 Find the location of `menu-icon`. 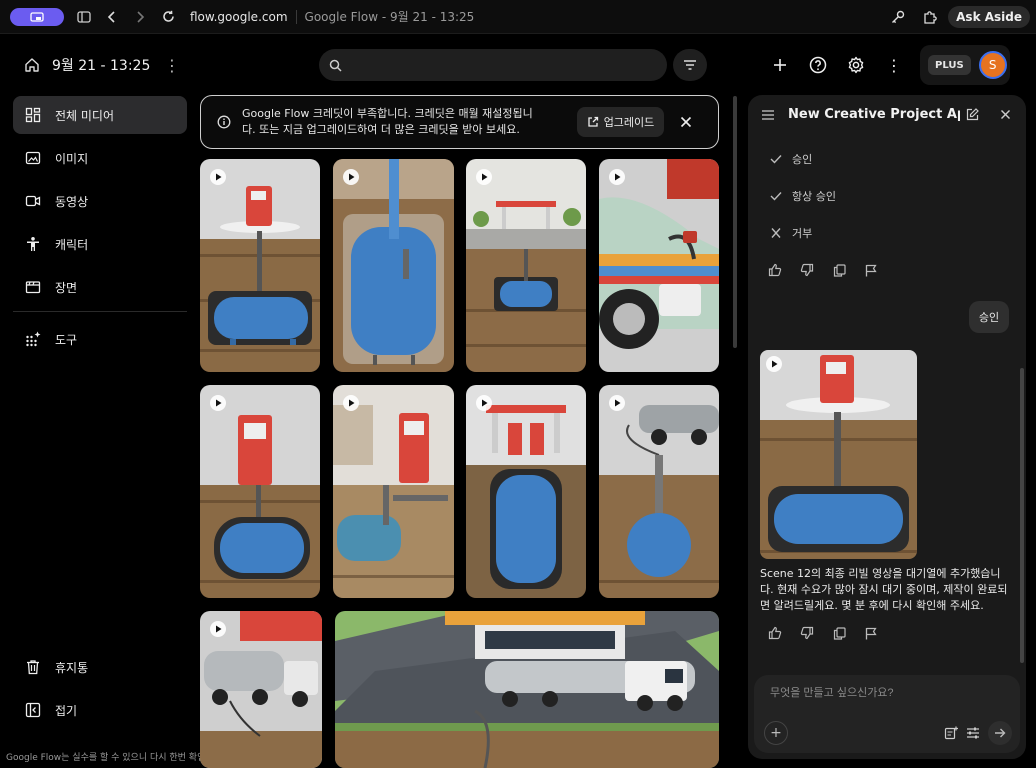

menu-icon is located at coordinates (768, 115).